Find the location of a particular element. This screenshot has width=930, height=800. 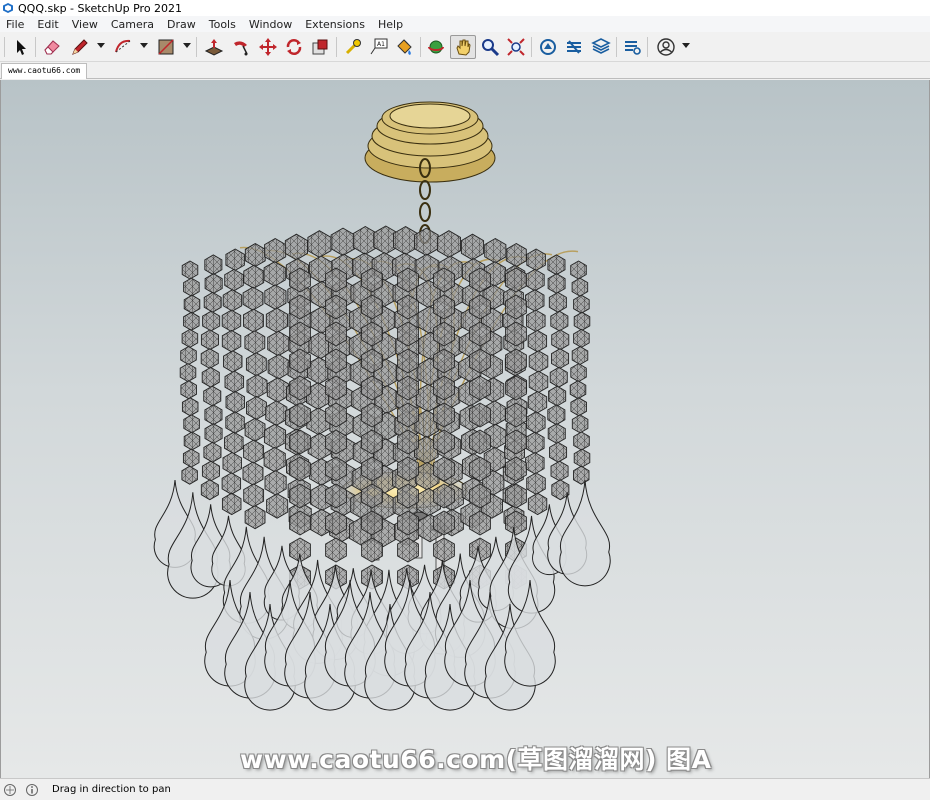

pencil-icon is located at coordinates (80, 47).